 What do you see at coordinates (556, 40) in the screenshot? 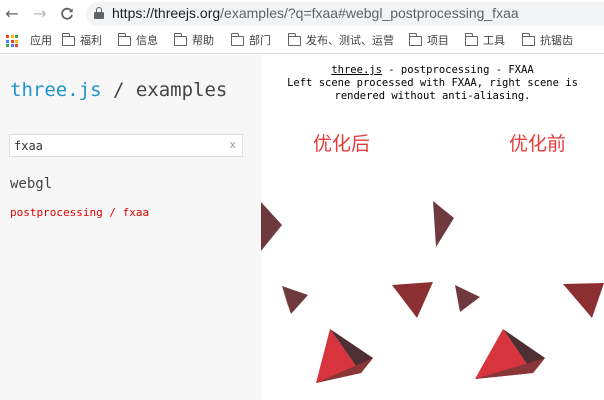
I see `bookmark-label: 抗锯齿` at bounding box center [556, 40].